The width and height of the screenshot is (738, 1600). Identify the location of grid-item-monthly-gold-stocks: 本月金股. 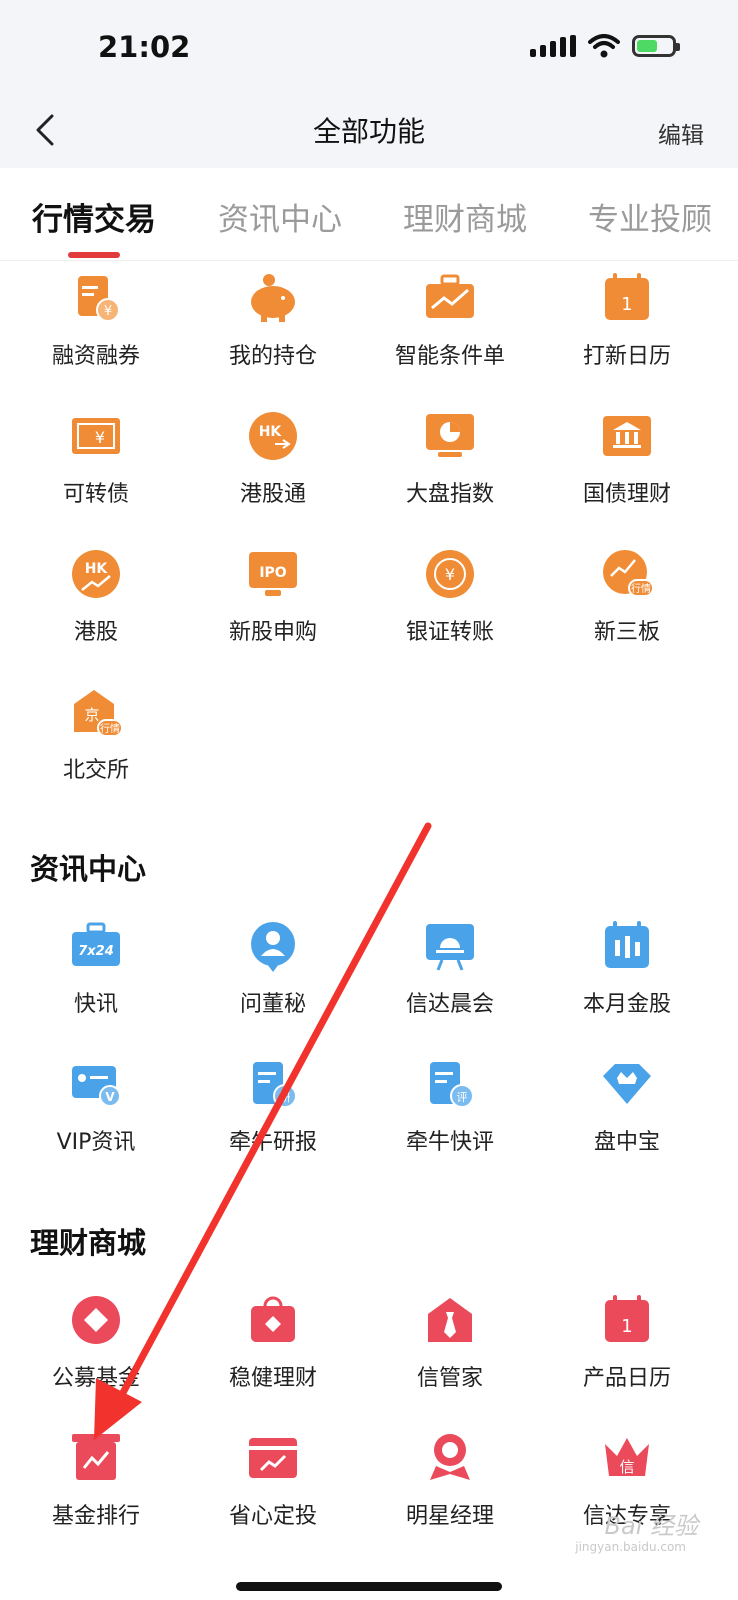
(627, 978).